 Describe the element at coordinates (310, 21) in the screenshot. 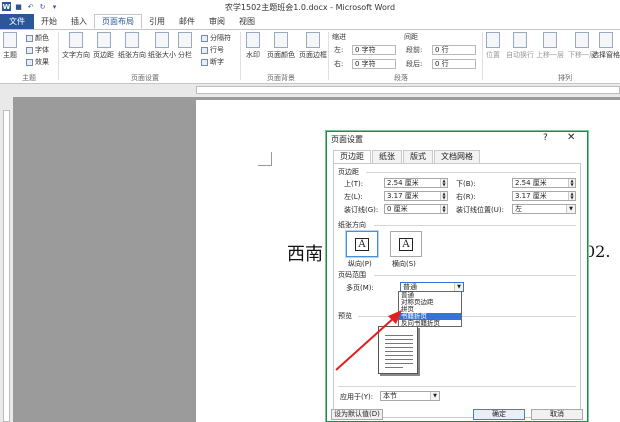

I see `ribbon-tabs: 文件 开始 插入 页面布局 引用 邮件 审阅 视图` at that location.